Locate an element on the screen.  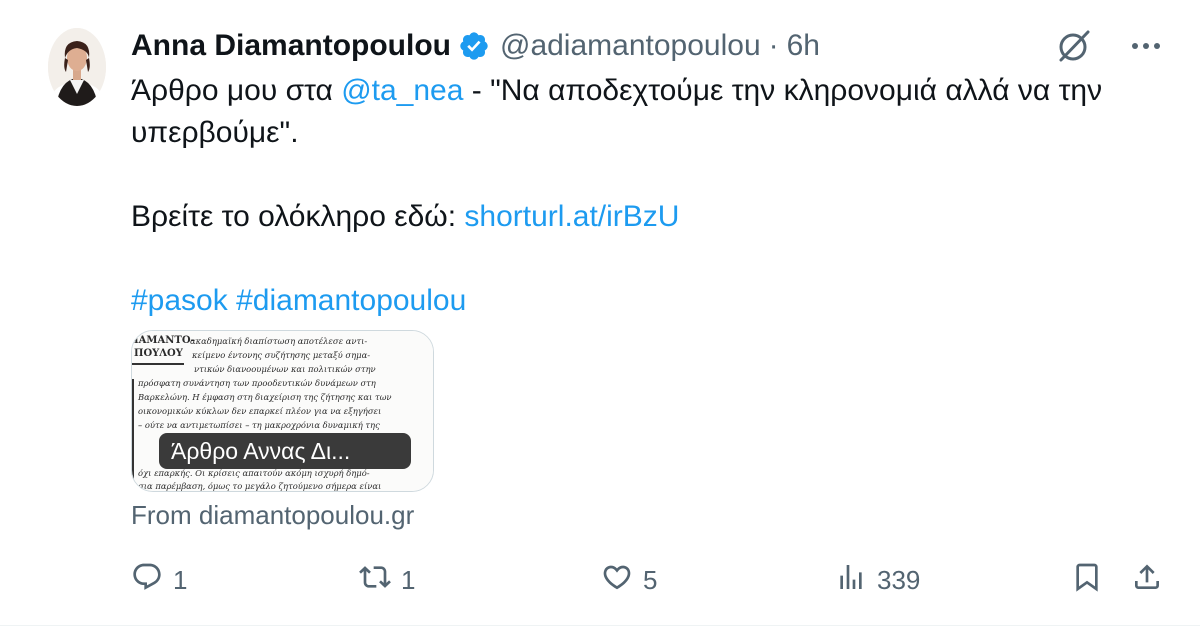
bookmark-icon is located at coordinates (1087, 580).